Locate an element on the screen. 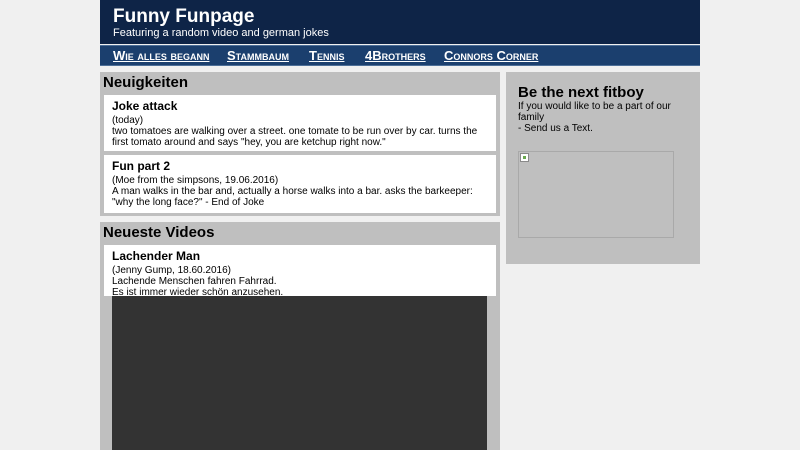 Image resolution: width=800 pixels, height=450 pixels. video-item-meta: (Jenny Gump, 18.60.2016) is located at coordinates (171, 270).